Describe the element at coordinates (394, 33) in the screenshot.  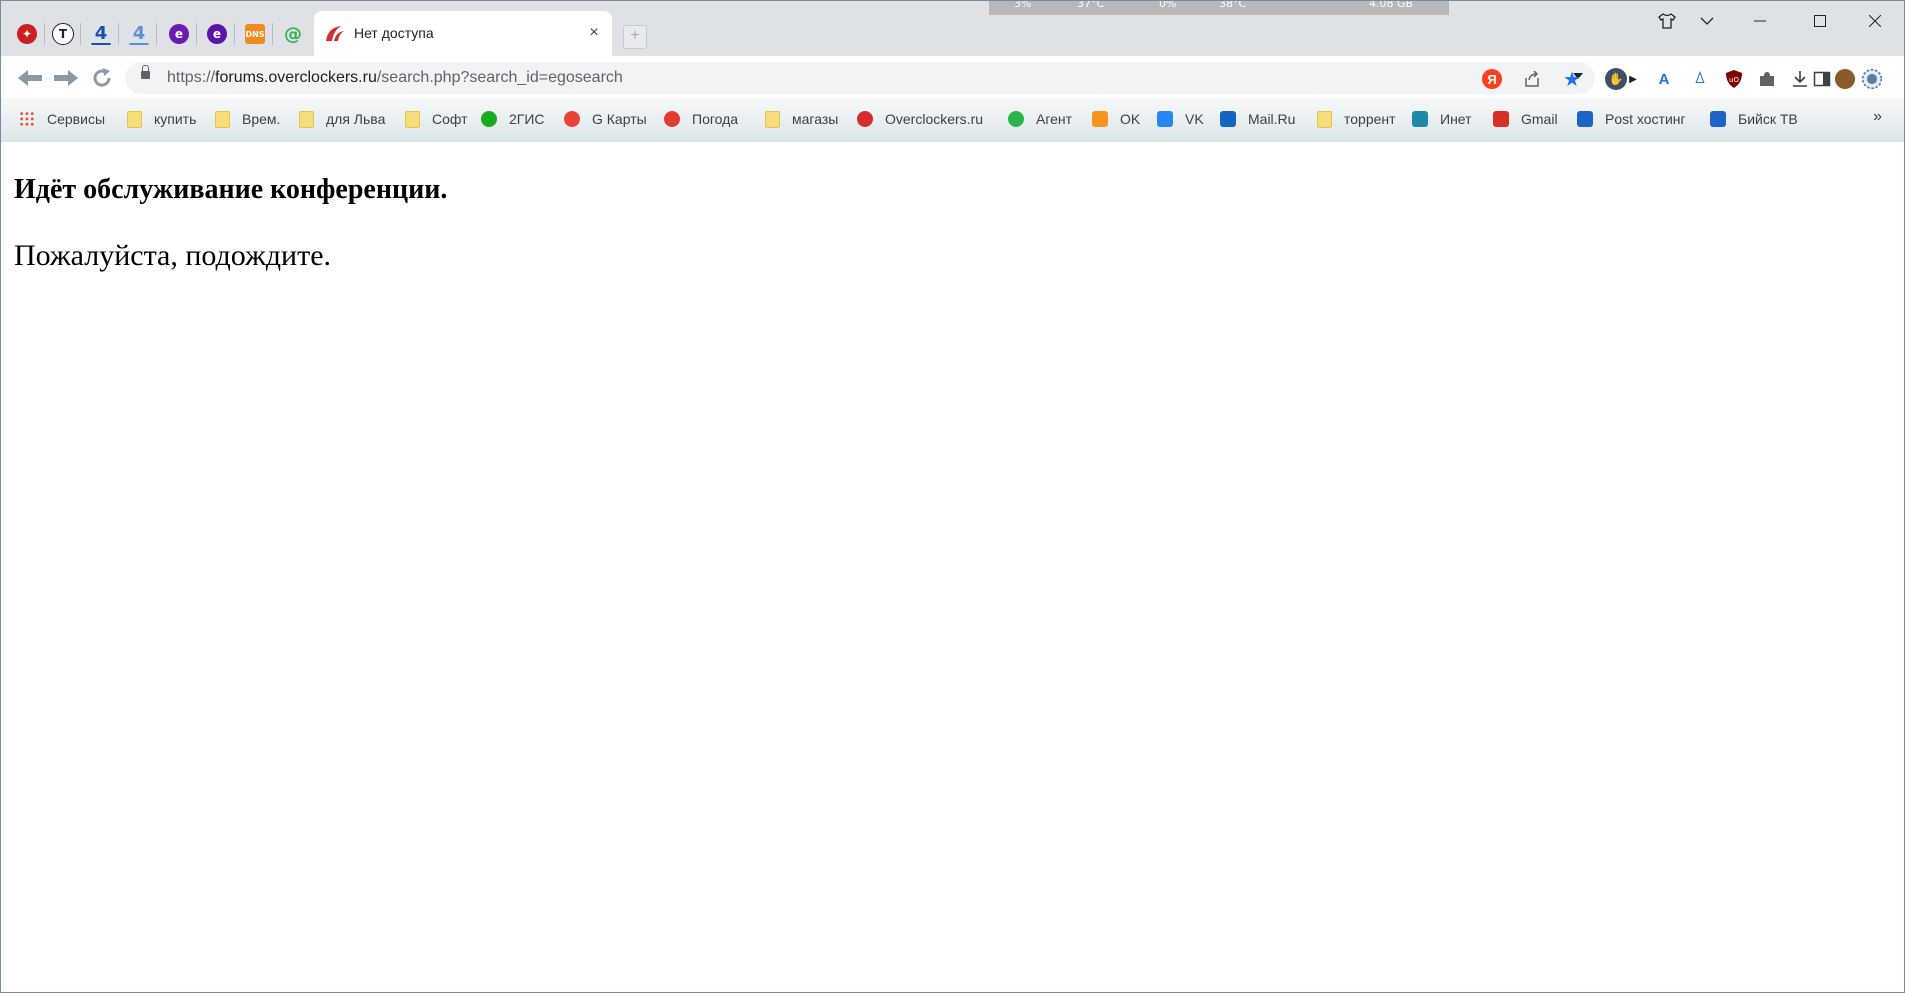
I see `tab-title: Нет доступа` at that location.